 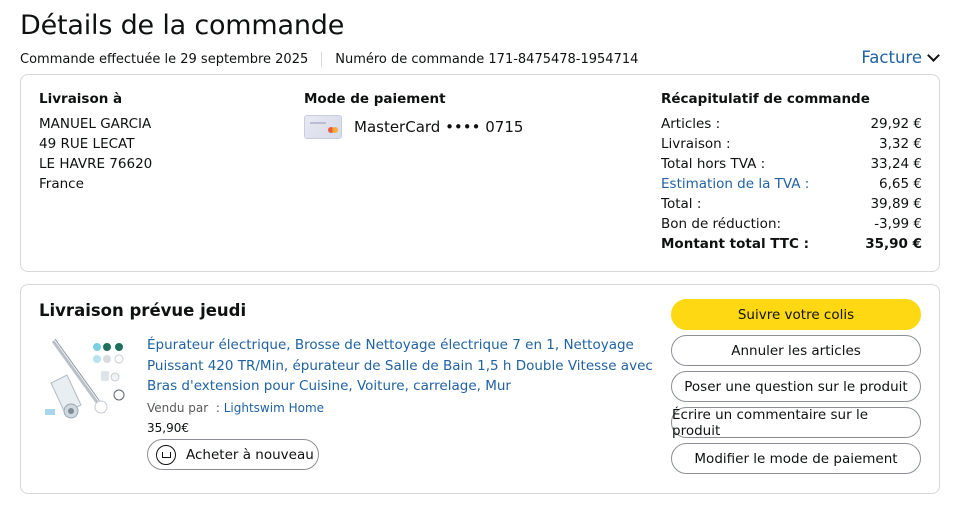 What do you see at coordinates (796, 458) in the screenshot?
I see `change-payment-method-button: Modifier le mode de paiement` at bounding box center [796, 458].